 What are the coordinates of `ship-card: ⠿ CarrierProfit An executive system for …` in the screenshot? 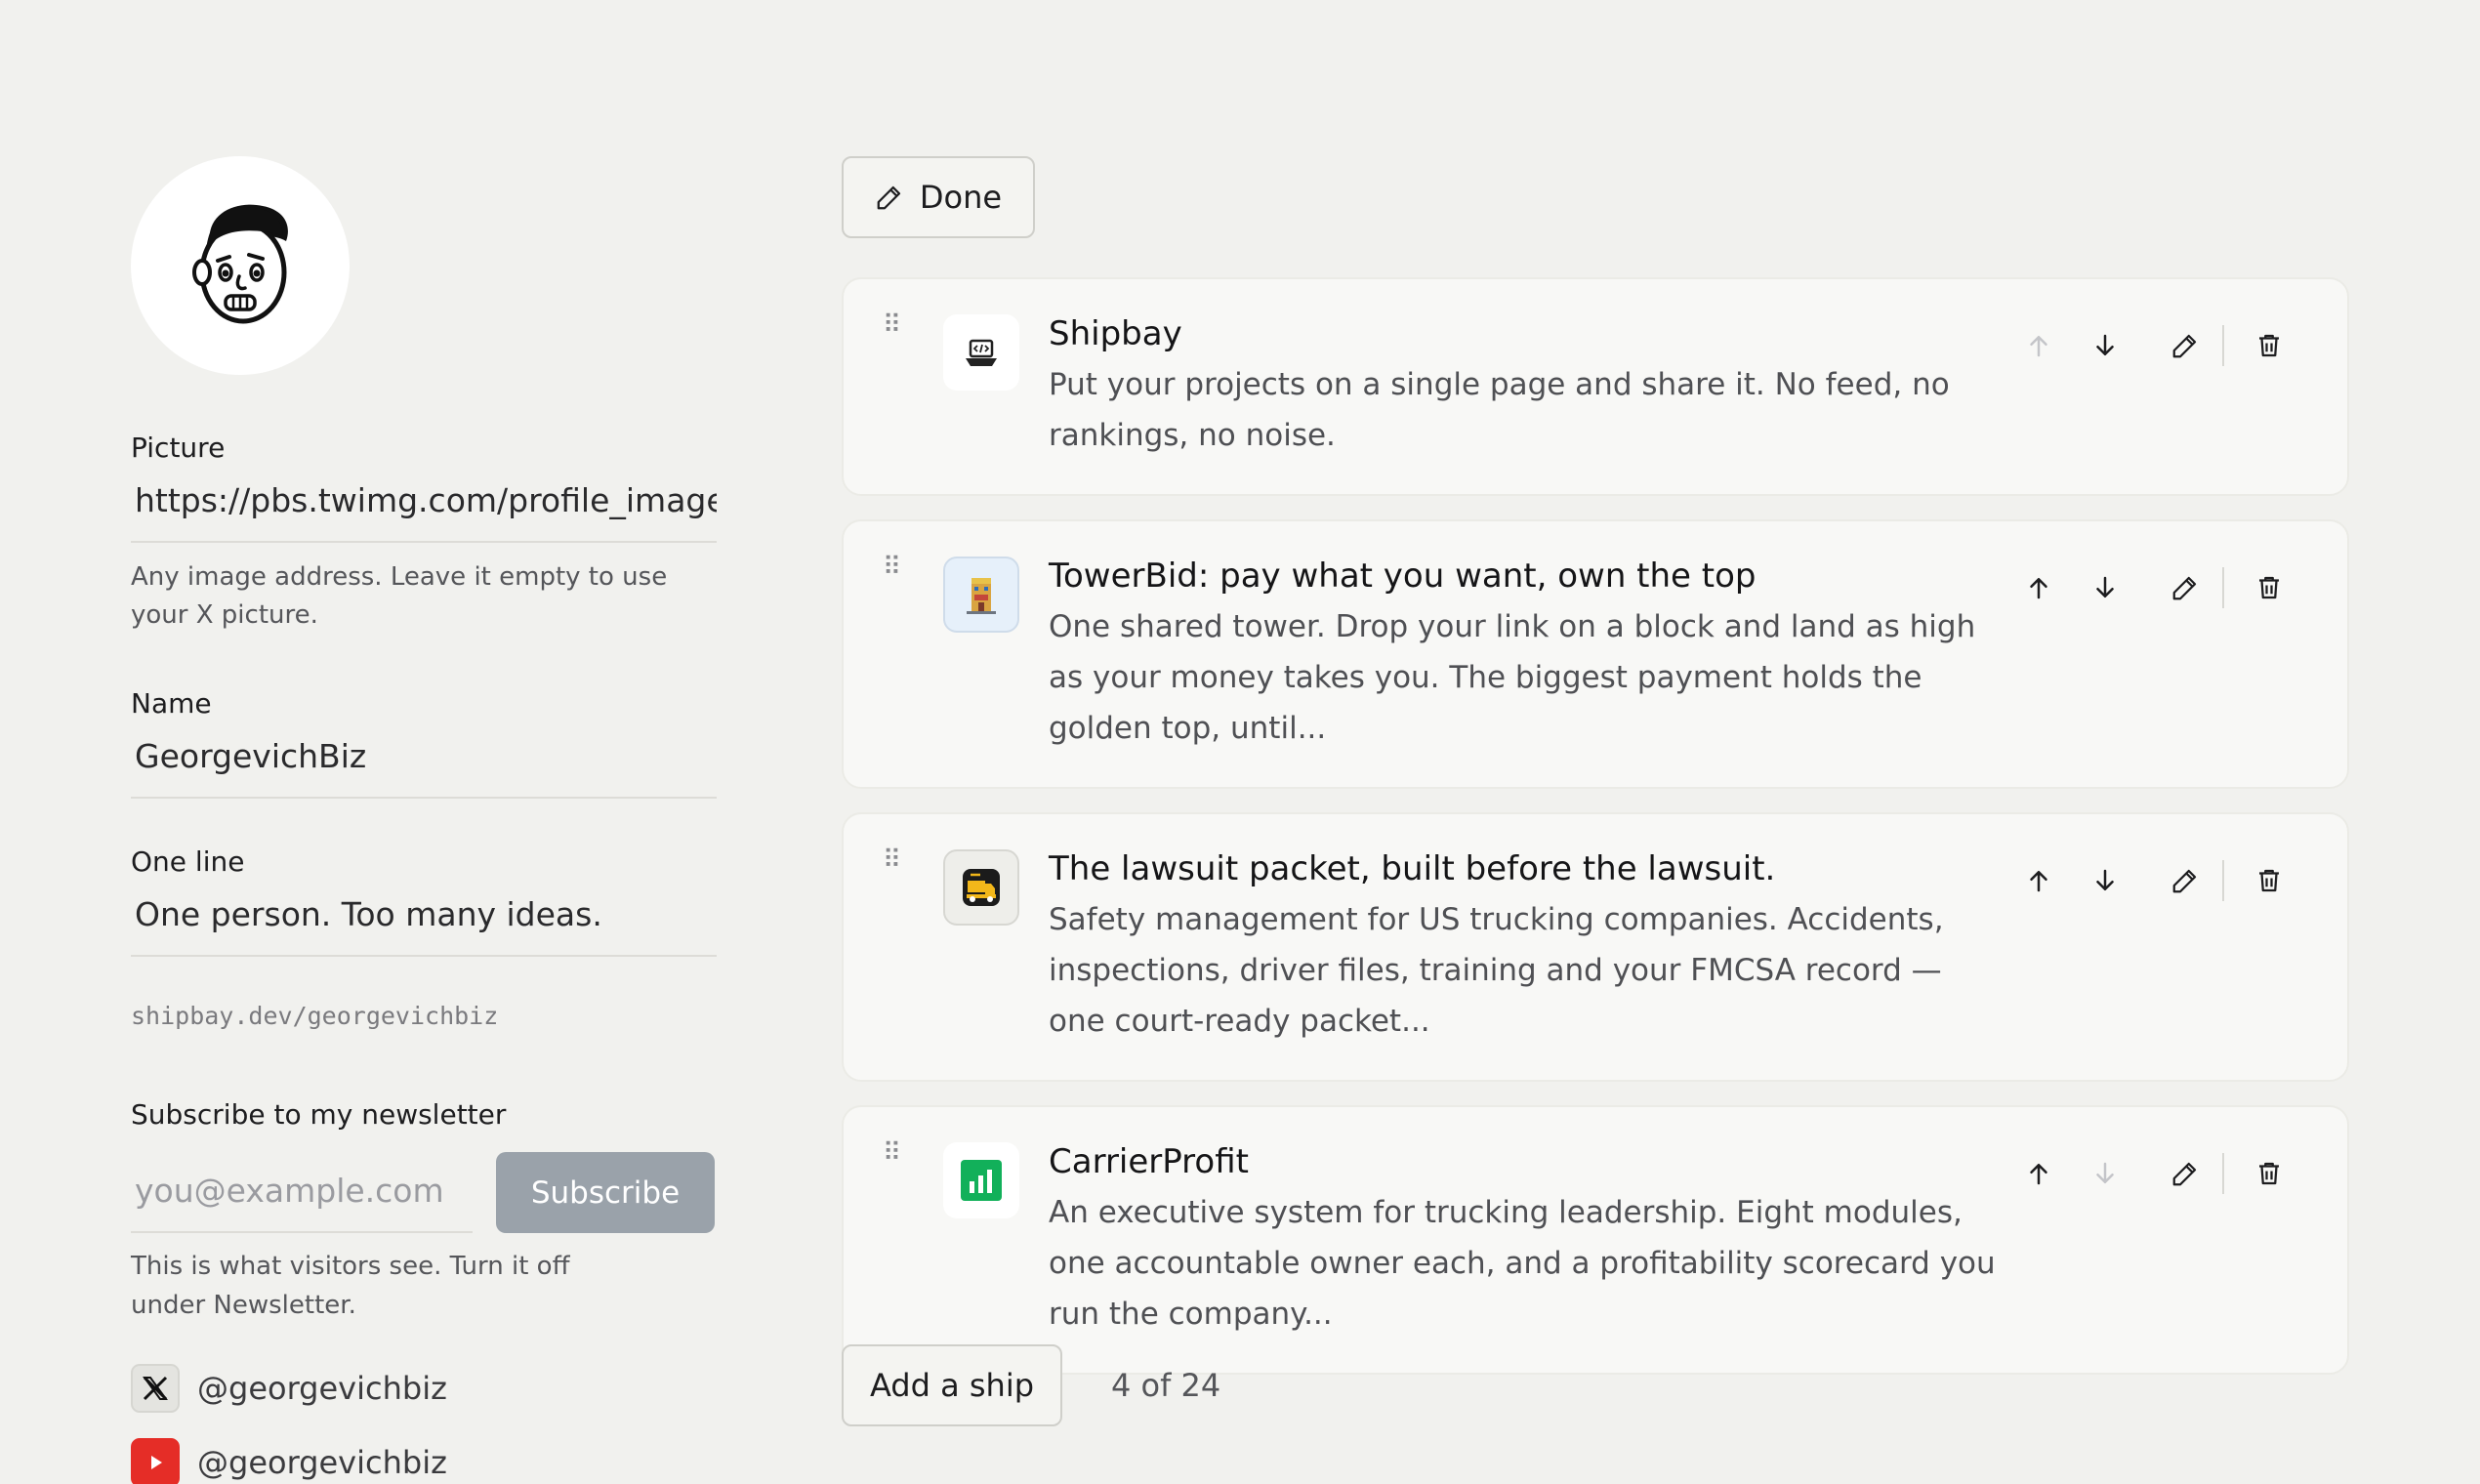 It's located at (1595, 1240).